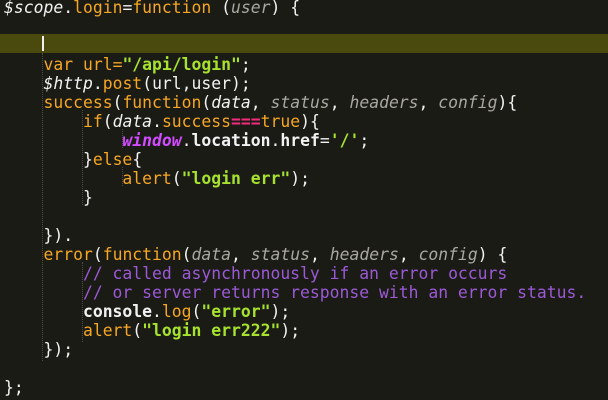  I want to click on code-token: ){, so click(310, 121).